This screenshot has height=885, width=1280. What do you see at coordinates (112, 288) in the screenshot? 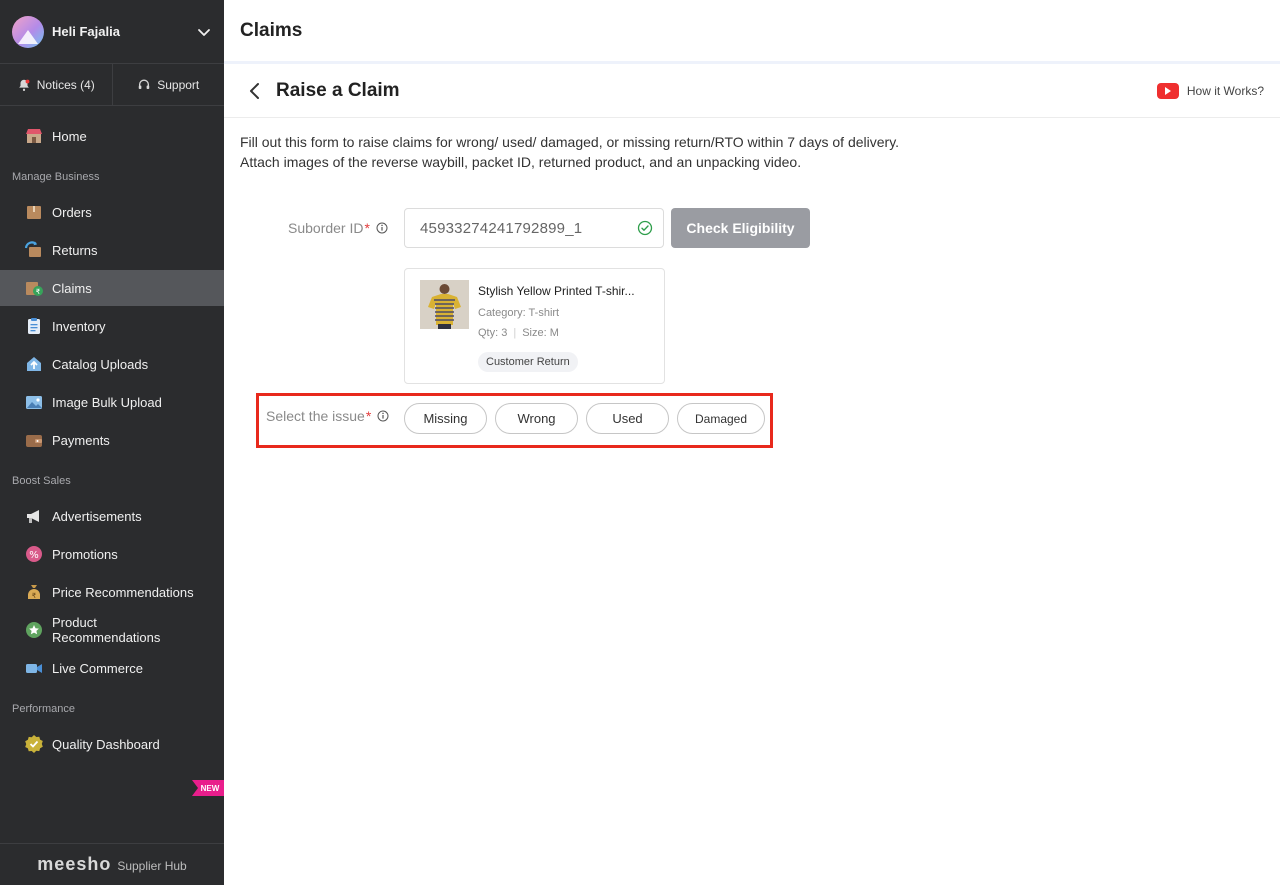
I see `sidebar-item-claims: ₹ Claims` at bounding box center [112, 288].